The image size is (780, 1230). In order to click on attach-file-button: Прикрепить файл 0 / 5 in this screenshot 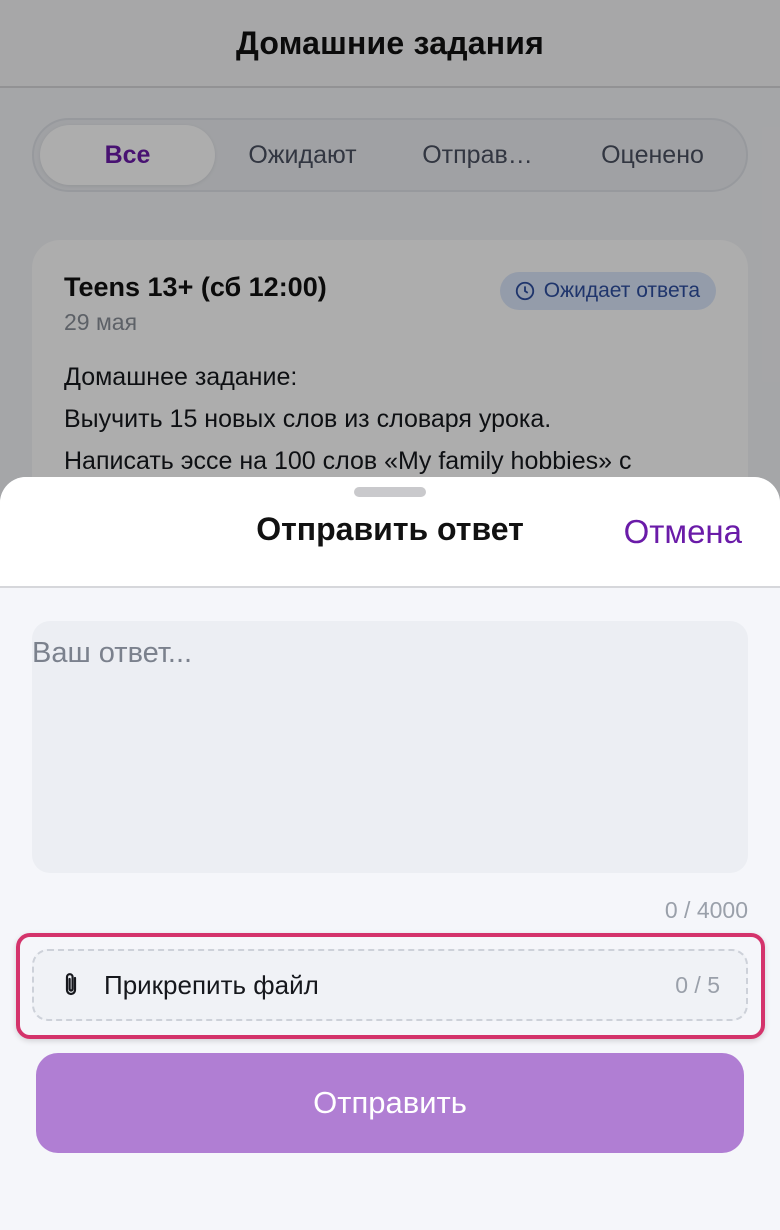, I will do `click(390, 985)`.